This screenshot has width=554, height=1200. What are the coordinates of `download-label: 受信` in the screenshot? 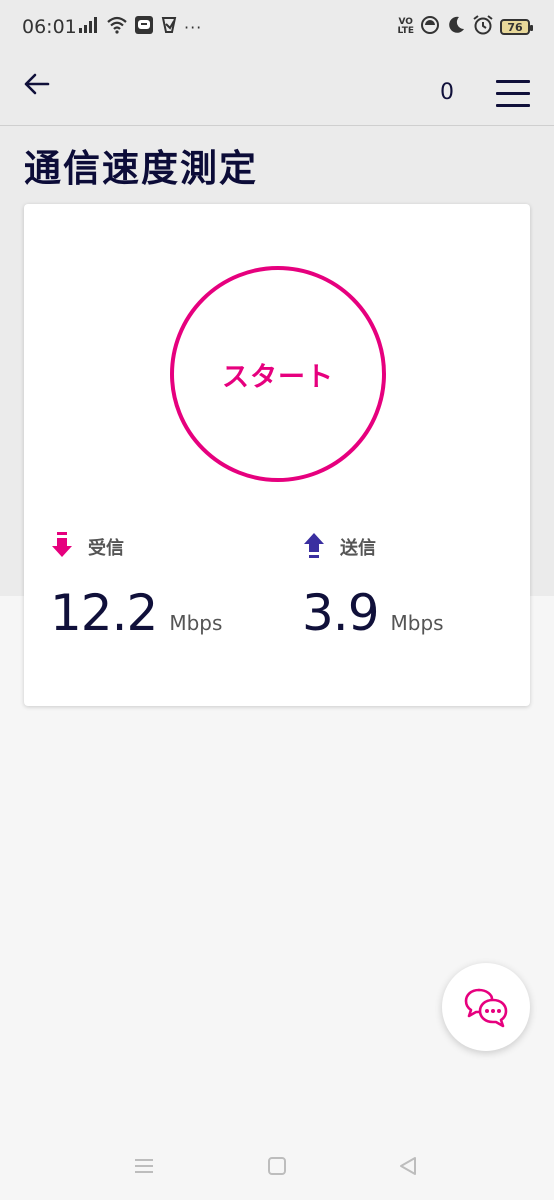 It's located at (106, 548).